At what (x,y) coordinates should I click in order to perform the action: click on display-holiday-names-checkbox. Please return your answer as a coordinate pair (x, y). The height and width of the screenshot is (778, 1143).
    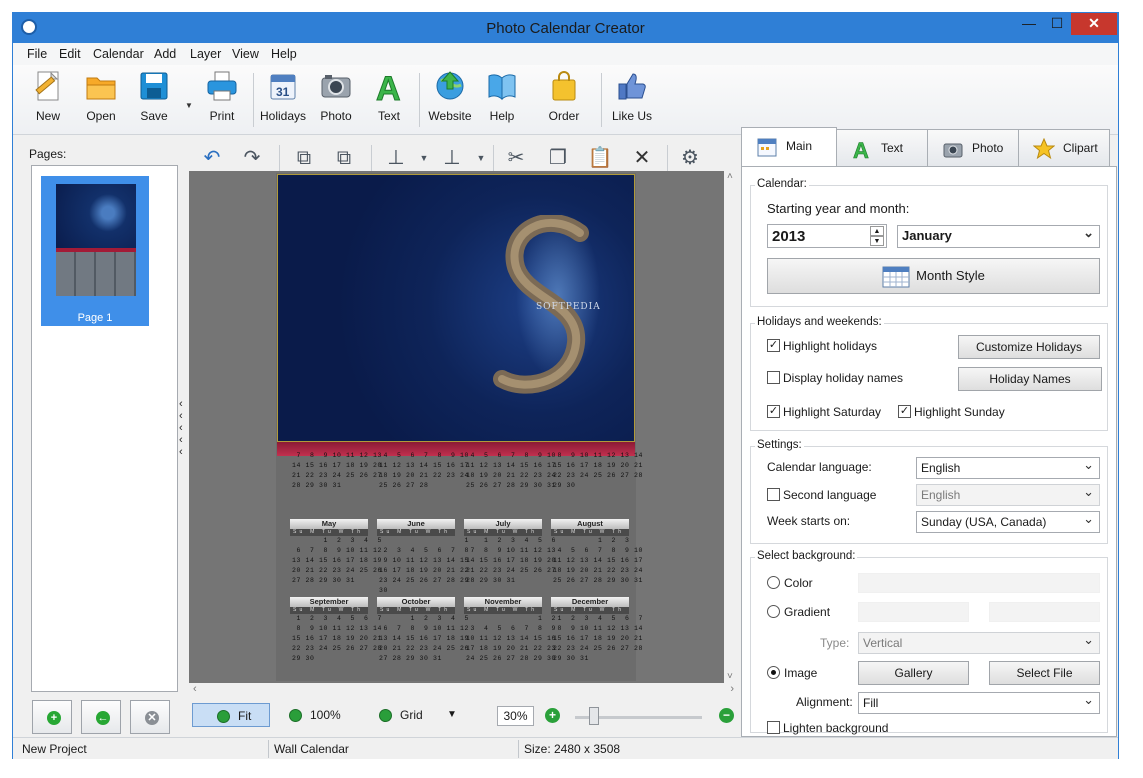
    Looking at the image, I should click on (773, 377).